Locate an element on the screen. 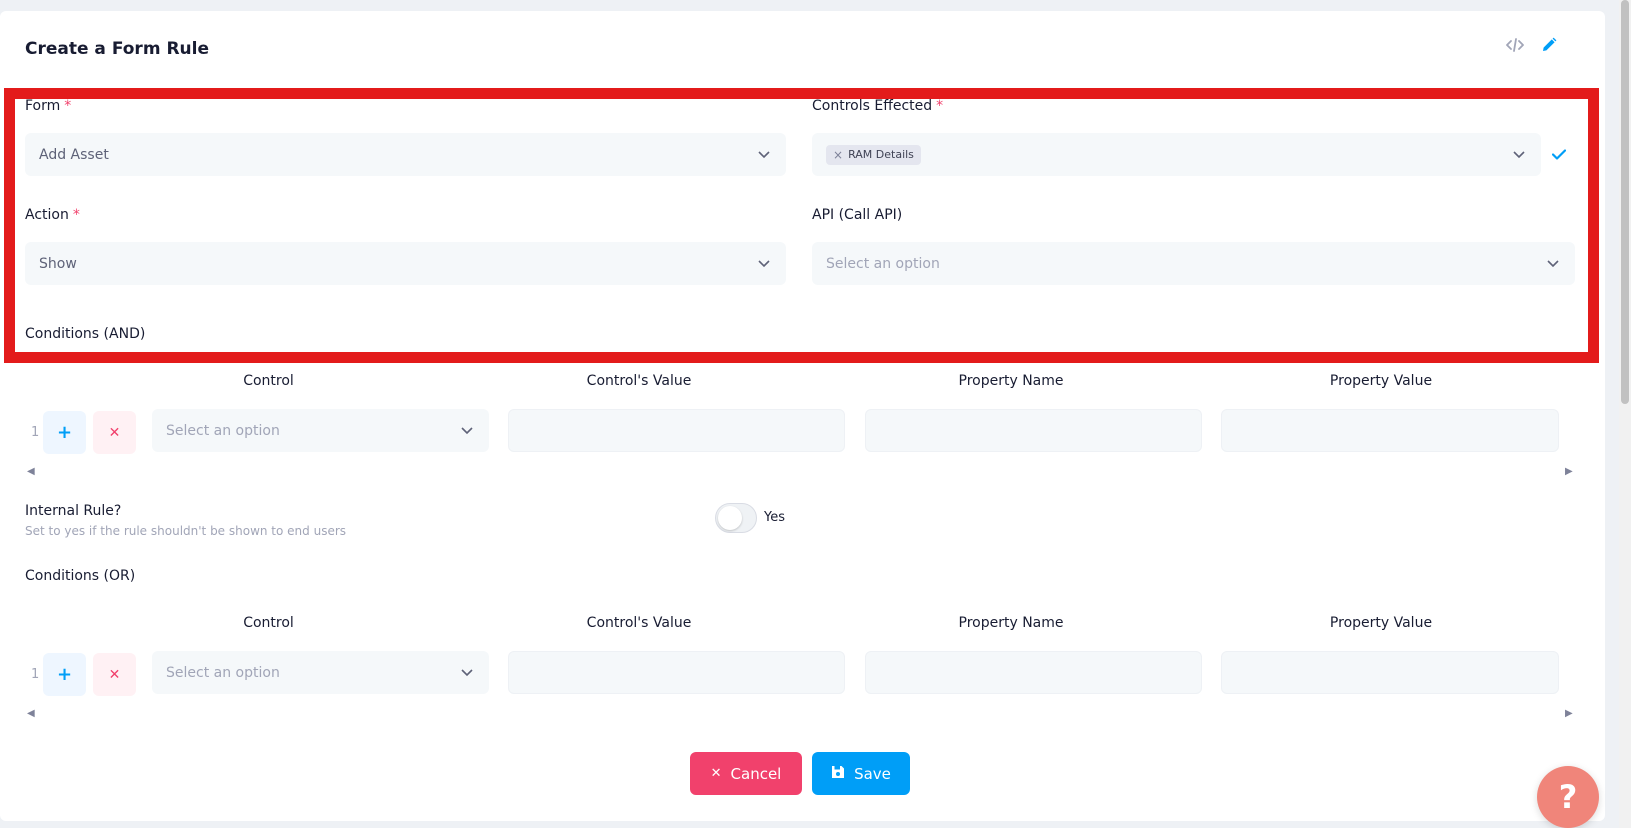  code-icon is located at coordinates (1515, 45).